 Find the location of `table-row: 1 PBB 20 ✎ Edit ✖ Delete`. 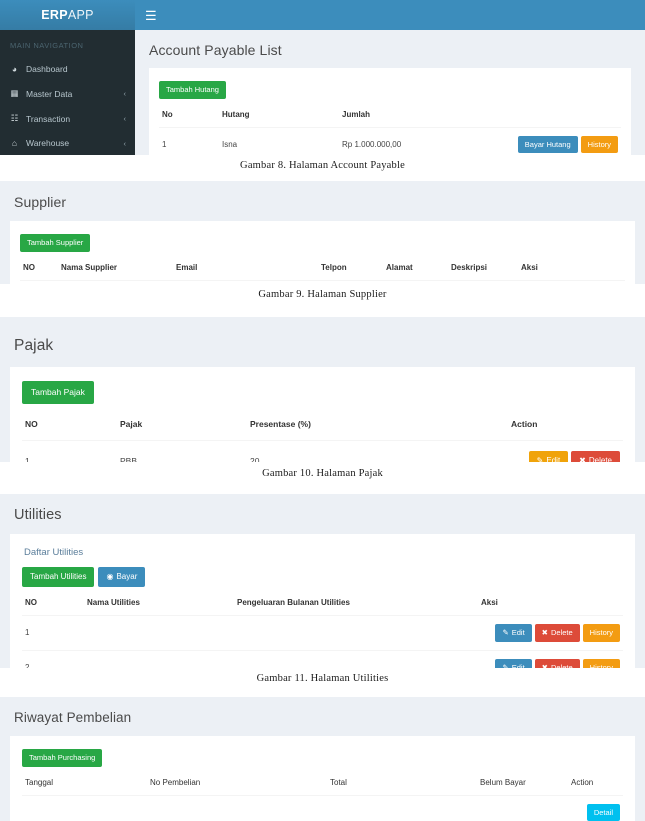

table-row: 1 PBB 20 ✎ Edit ✖ Delete is located at coordinates (322, 450).